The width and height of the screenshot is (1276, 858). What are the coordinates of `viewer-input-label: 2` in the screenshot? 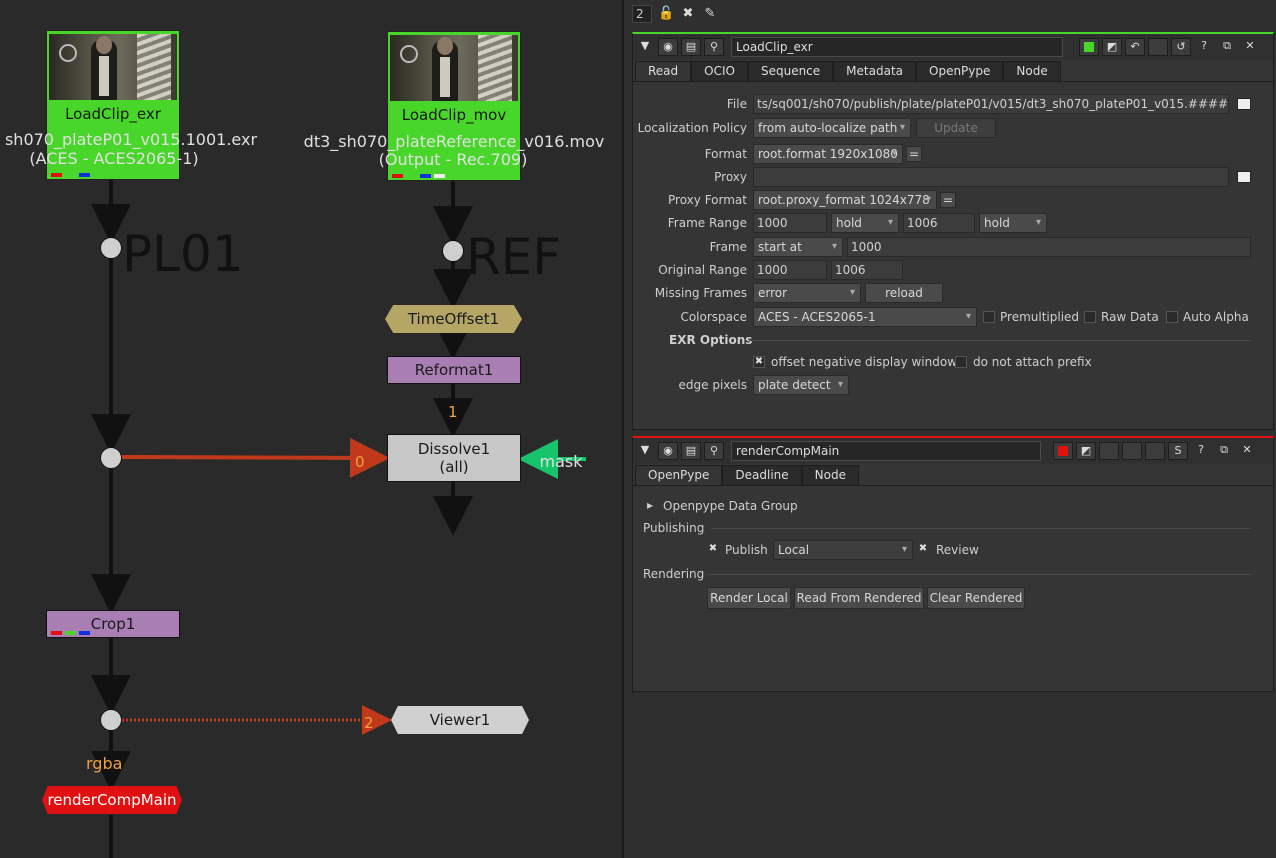 It's located at (369, 723).